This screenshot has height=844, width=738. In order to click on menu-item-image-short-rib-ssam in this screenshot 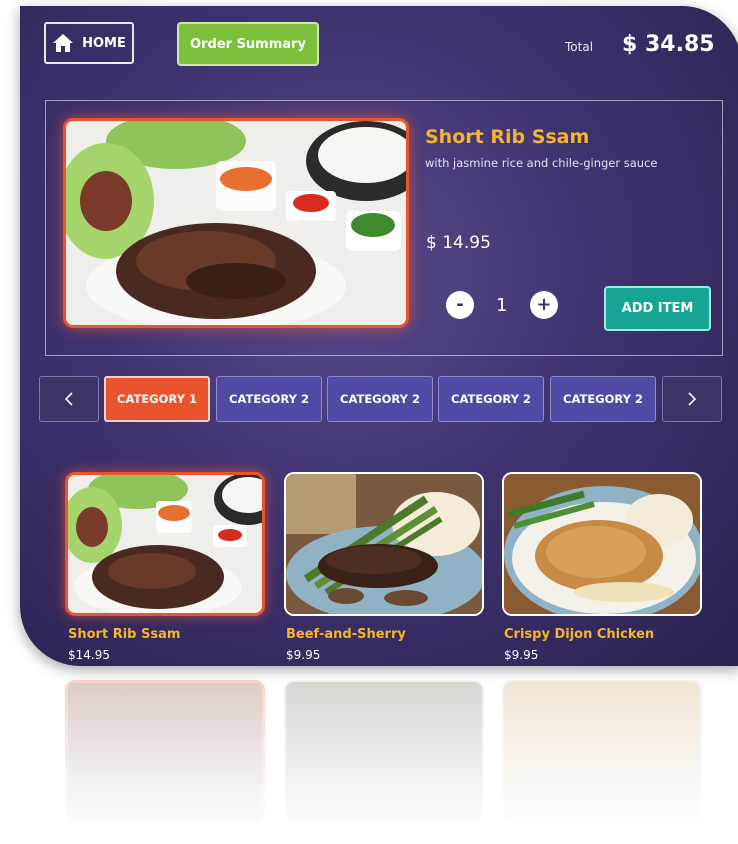, I will do `click(165, 544)`.